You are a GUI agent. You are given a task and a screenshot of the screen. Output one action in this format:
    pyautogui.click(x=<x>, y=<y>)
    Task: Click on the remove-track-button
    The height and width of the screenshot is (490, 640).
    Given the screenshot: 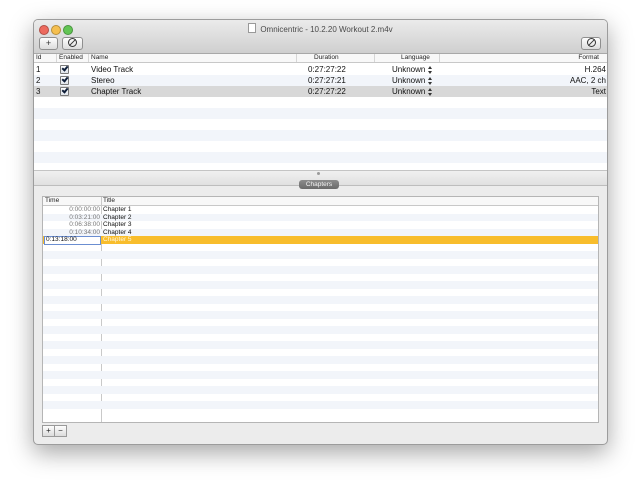 What is the action you would take?
    pyautogui.click(x=72, y=43)
    